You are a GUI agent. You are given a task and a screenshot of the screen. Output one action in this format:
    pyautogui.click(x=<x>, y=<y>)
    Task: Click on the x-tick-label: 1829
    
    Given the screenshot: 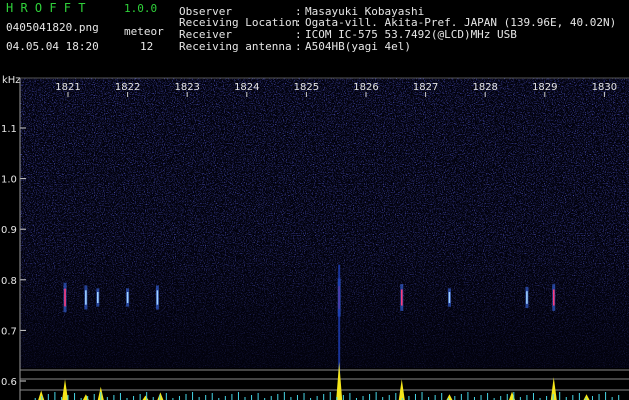 What is the action you would take?
    pyautogui.click(x=544, y=87)
    